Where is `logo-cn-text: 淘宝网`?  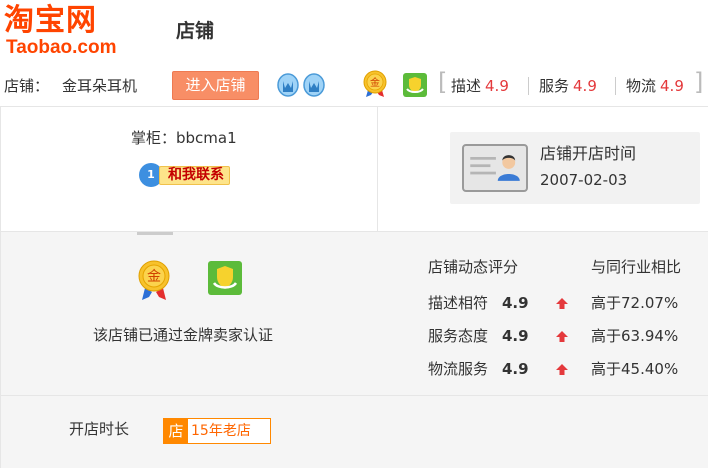
logo-cn-text: 淘宝网 is located at coordinates (50, 20).